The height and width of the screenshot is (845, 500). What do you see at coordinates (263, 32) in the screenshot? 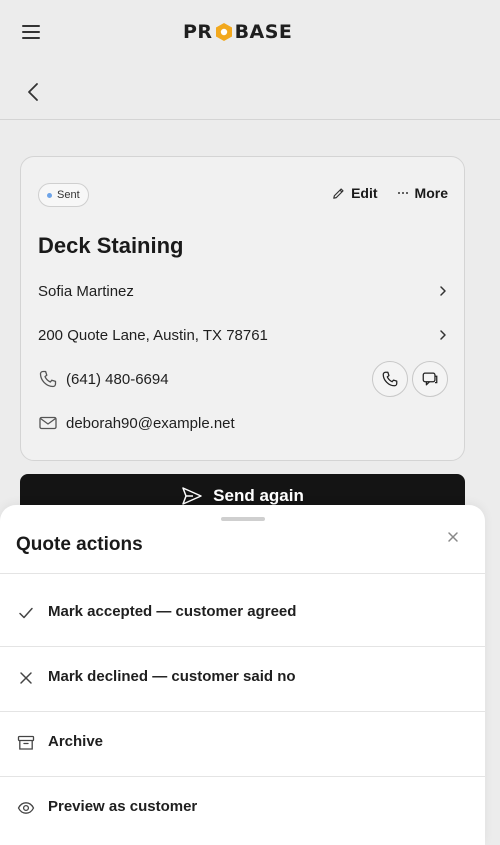
I see `logo-text-right: BASE` at bounding box center [263, 32].